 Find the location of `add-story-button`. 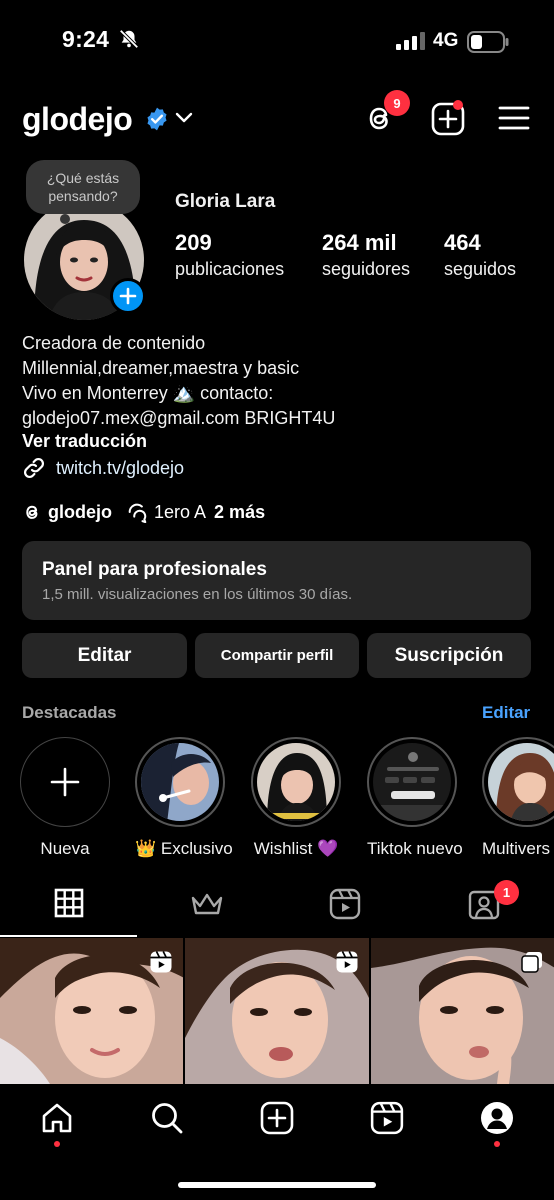

add-story-button is located at coordinates (128, 296).